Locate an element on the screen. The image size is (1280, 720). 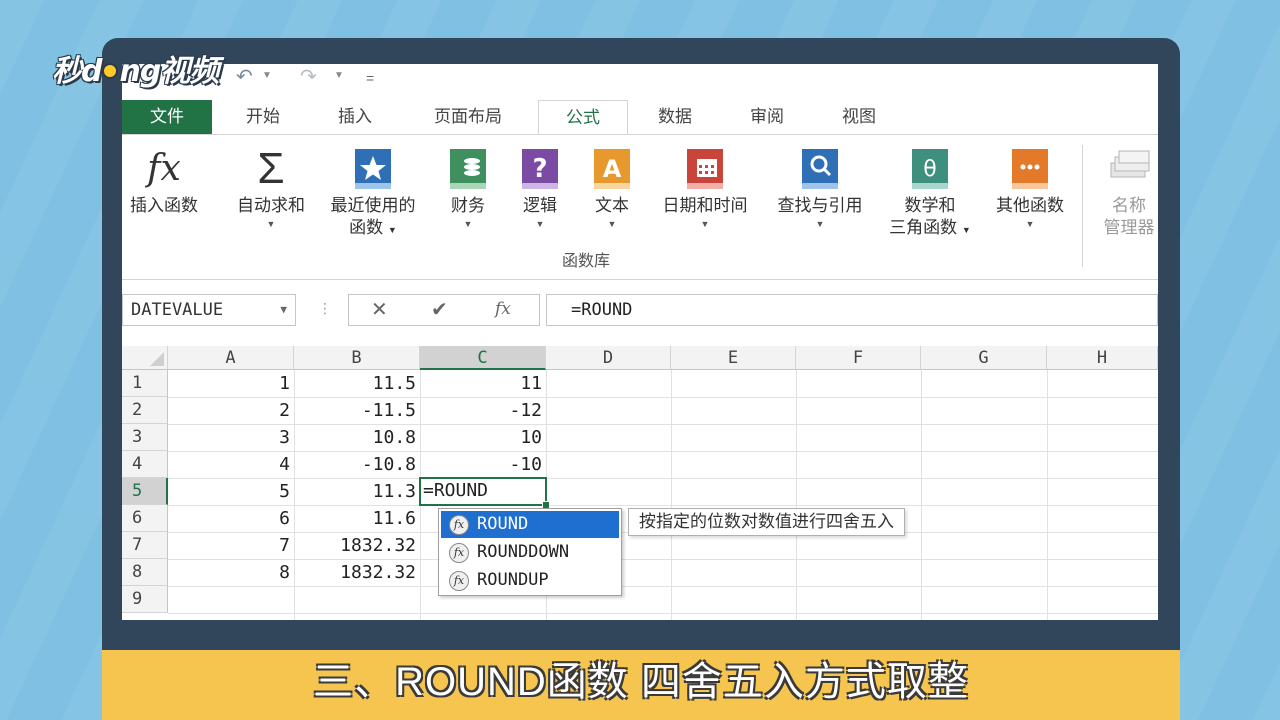
date-time-button: 日期和时间 ▼ is located at coordinates (705, 187).